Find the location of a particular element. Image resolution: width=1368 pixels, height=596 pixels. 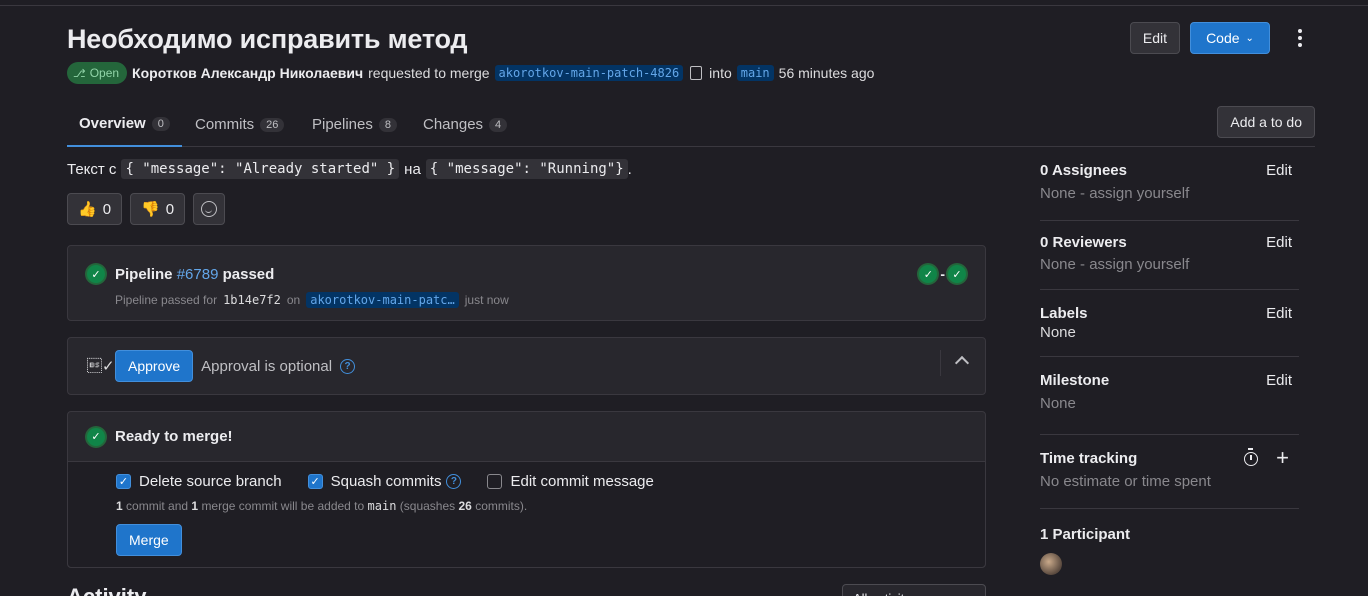

inline-code: { "message": "Running"} is located at coordinates (526, 169).